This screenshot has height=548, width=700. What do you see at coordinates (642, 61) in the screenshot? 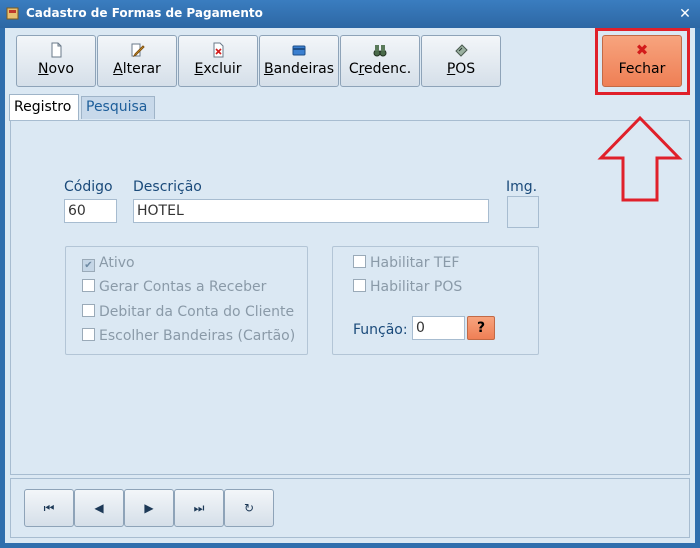
I see `highlight-box` at bounding box center [642, 61].